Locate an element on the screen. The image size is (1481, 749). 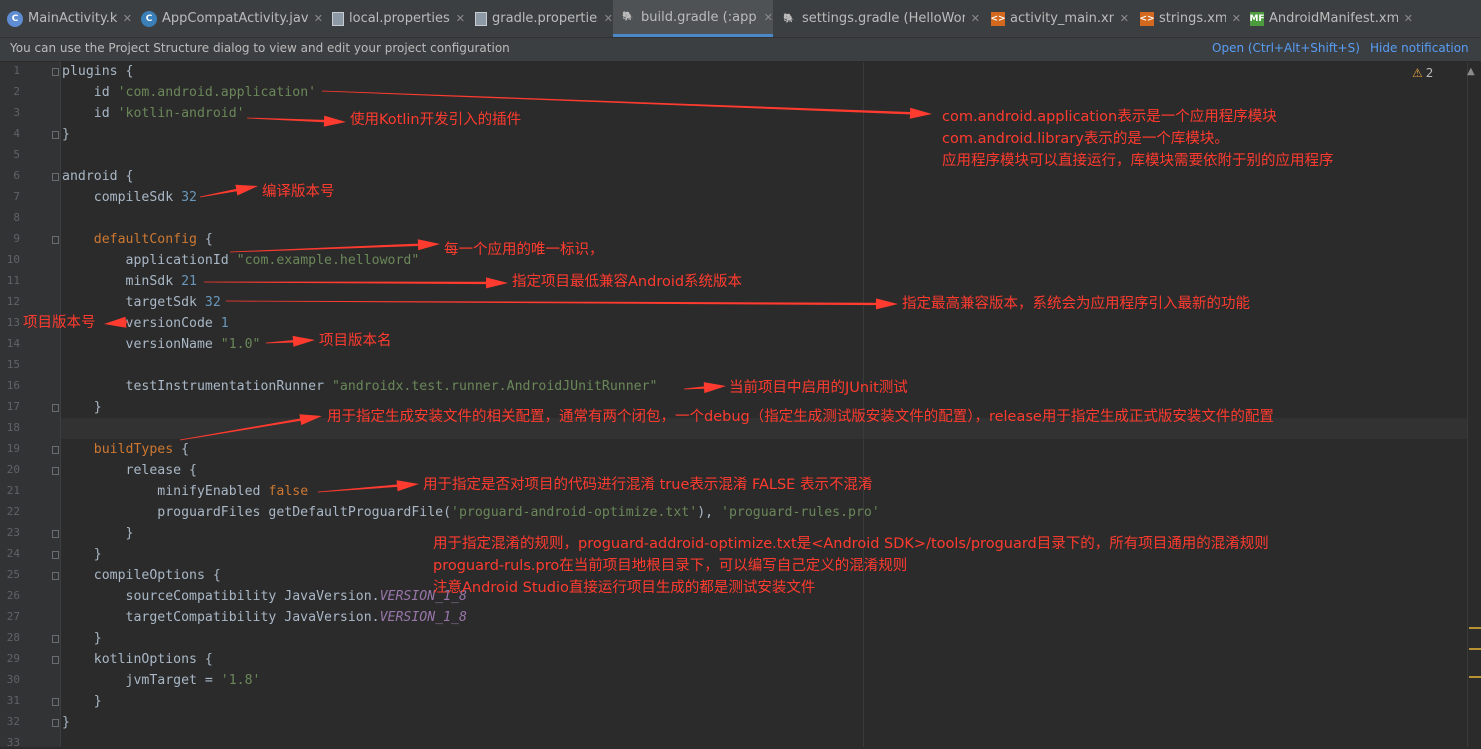
line-number: 33 is located at coordinates (13, 742).